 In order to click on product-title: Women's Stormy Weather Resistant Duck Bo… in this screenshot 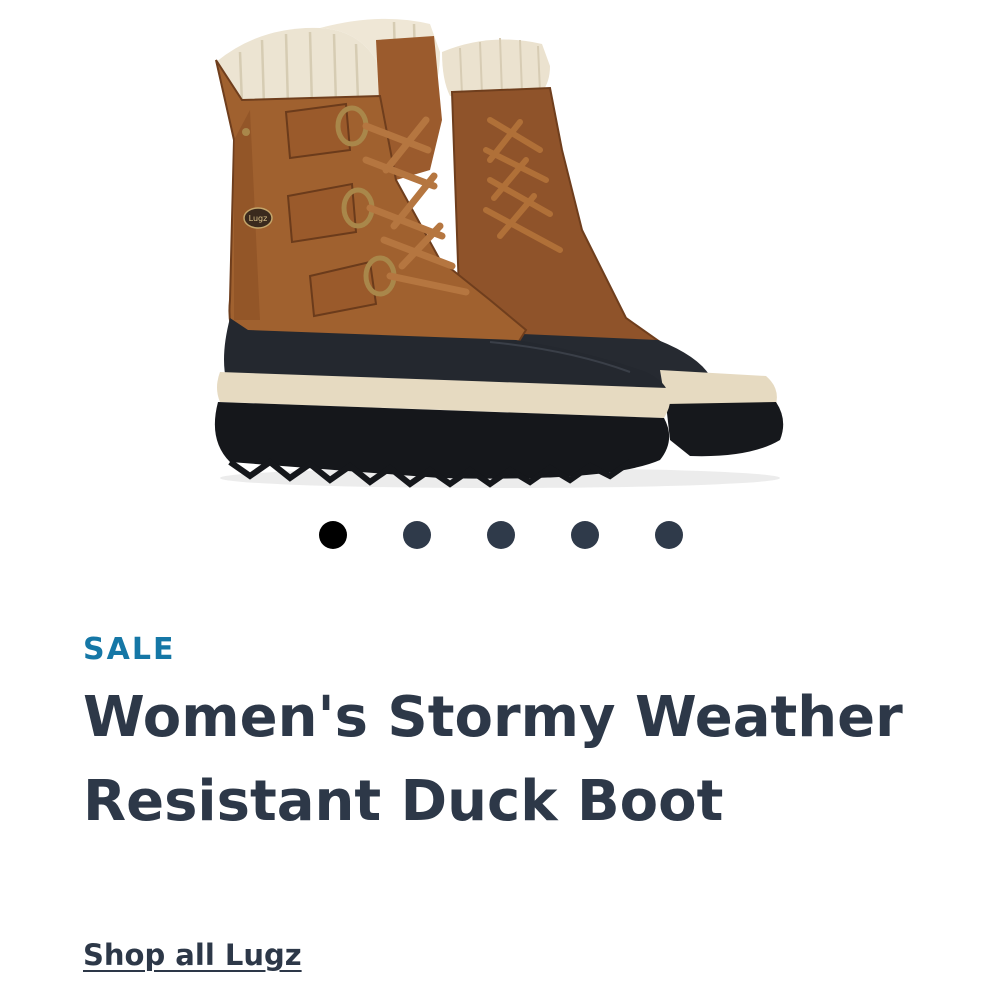, I will do `click(493, 759)`.